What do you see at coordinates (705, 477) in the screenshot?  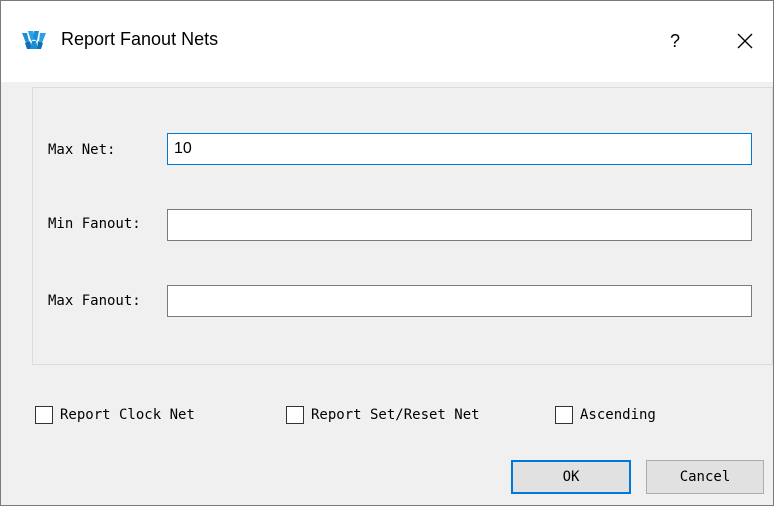 I see `cancel-button: Cancel` at bounding box center [705, 477].